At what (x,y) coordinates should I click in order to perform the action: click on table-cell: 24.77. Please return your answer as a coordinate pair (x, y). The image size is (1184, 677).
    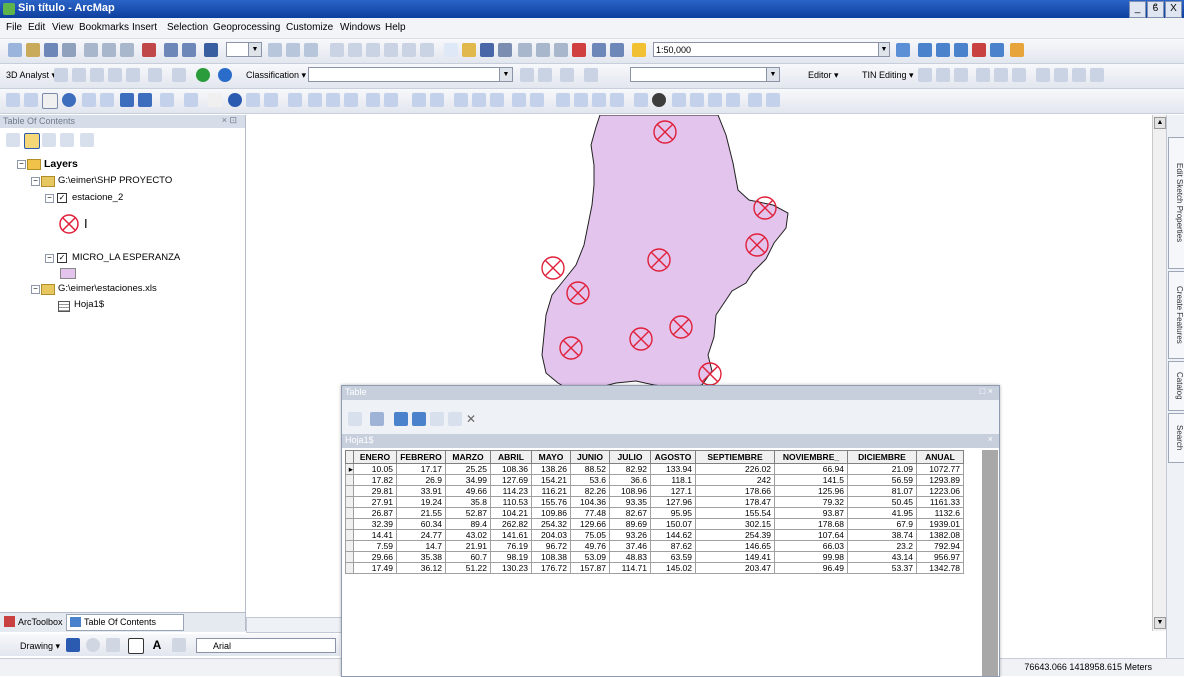
    Looking at the image, I should click on (421, 535).